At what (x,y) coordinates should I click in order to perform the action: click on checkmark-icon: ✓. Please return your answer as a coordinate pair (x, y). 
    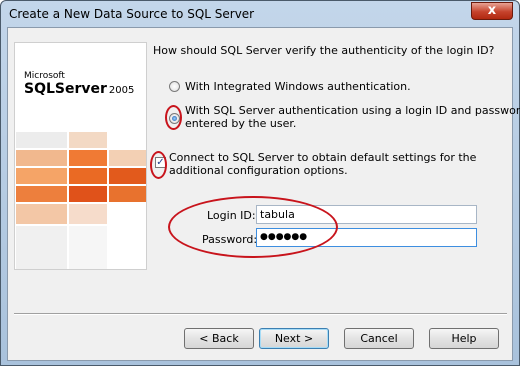
    Looking at the image, I should click on (160, 162).